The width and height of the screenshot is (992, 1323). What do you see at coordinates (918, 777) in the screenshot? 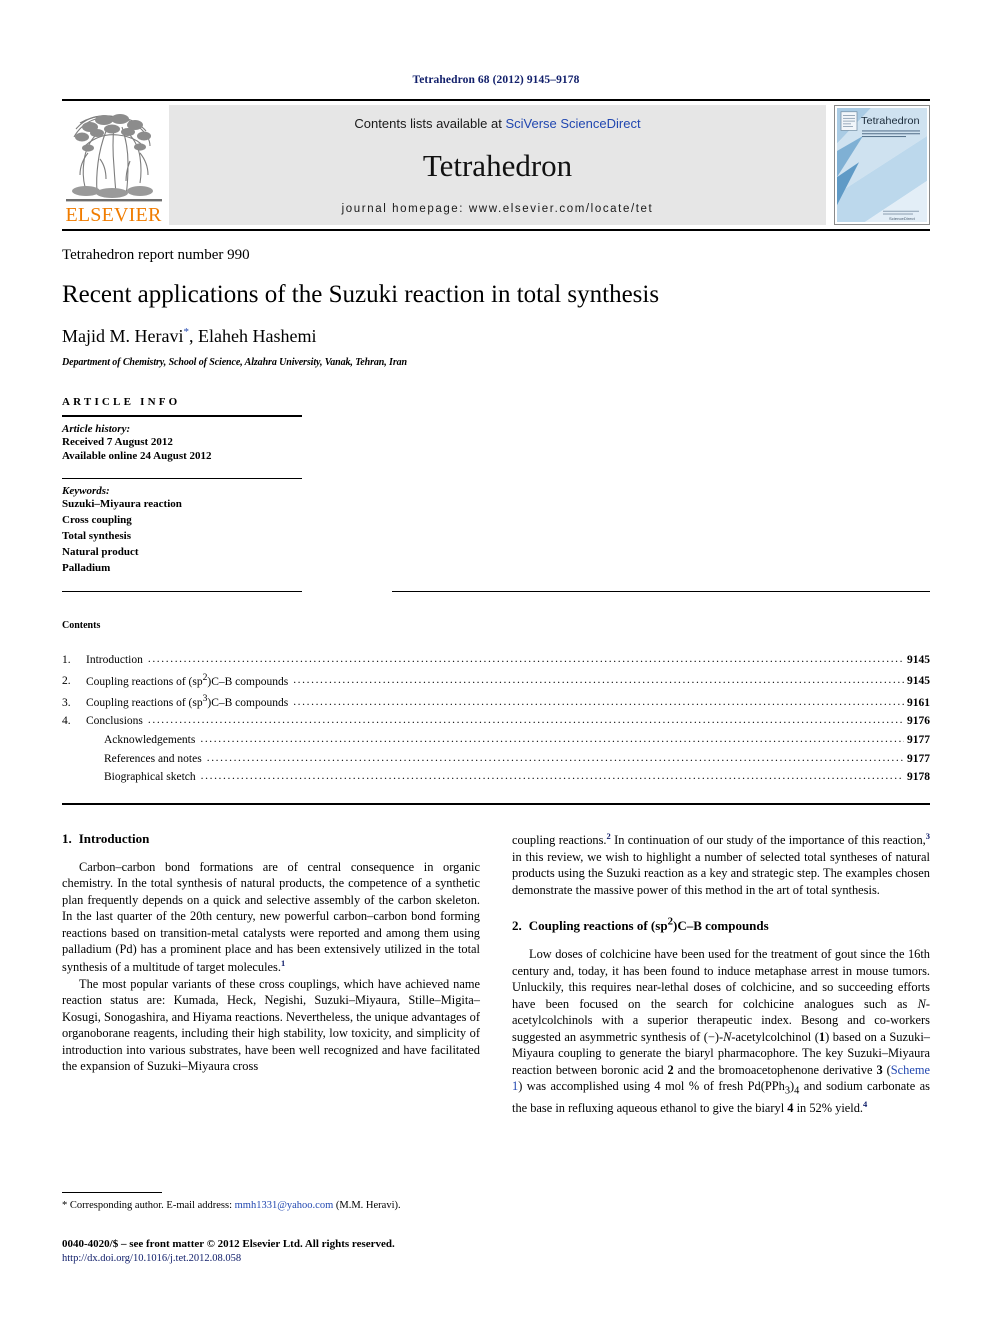
I see `toc-page-number: 9178` at bounding box center [918, 777].